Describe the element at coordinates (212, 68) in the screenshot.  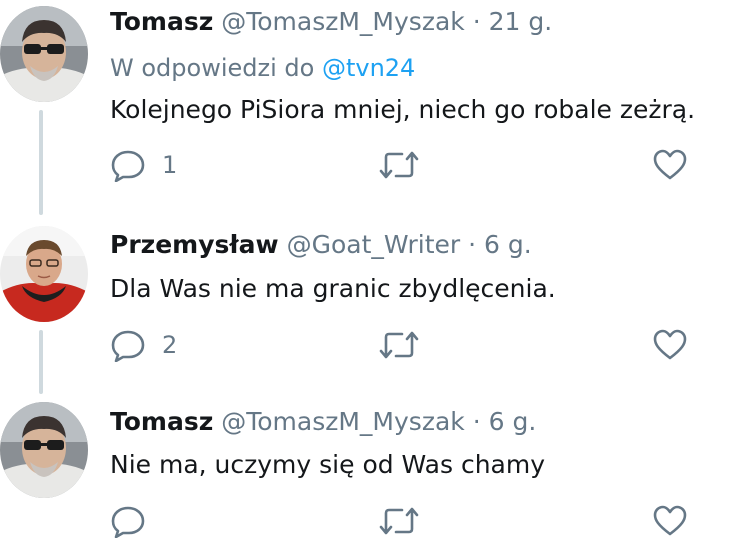
I see `reply-prefix: W odpowiedzi do` at that location.